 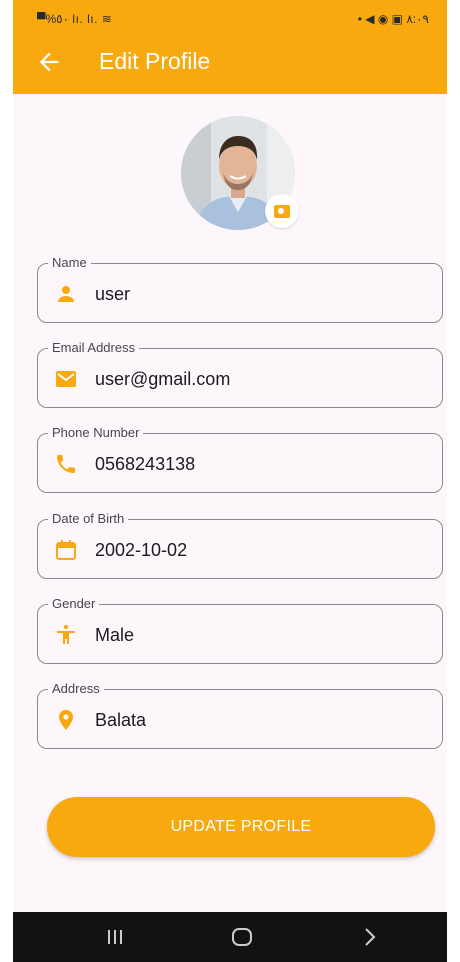 I want to click on email-value: user@gmail.com, so click(x=163, y=379).